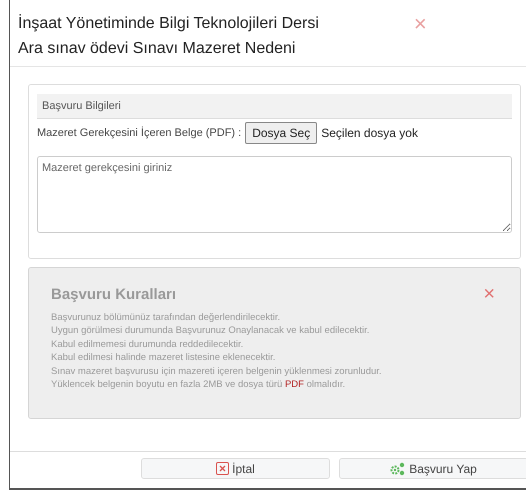  What do you see at coordinates (235, 468) in the screenshot?
I see `cancel-button: İptal` at bounding box center [235, 468].